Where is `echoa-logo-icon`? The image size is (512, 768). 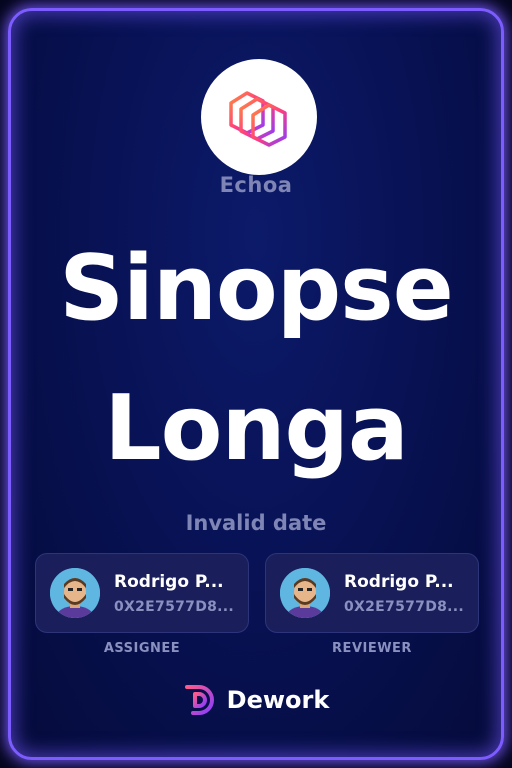
echoa-logo-icon is located at coordinates (258, 119).